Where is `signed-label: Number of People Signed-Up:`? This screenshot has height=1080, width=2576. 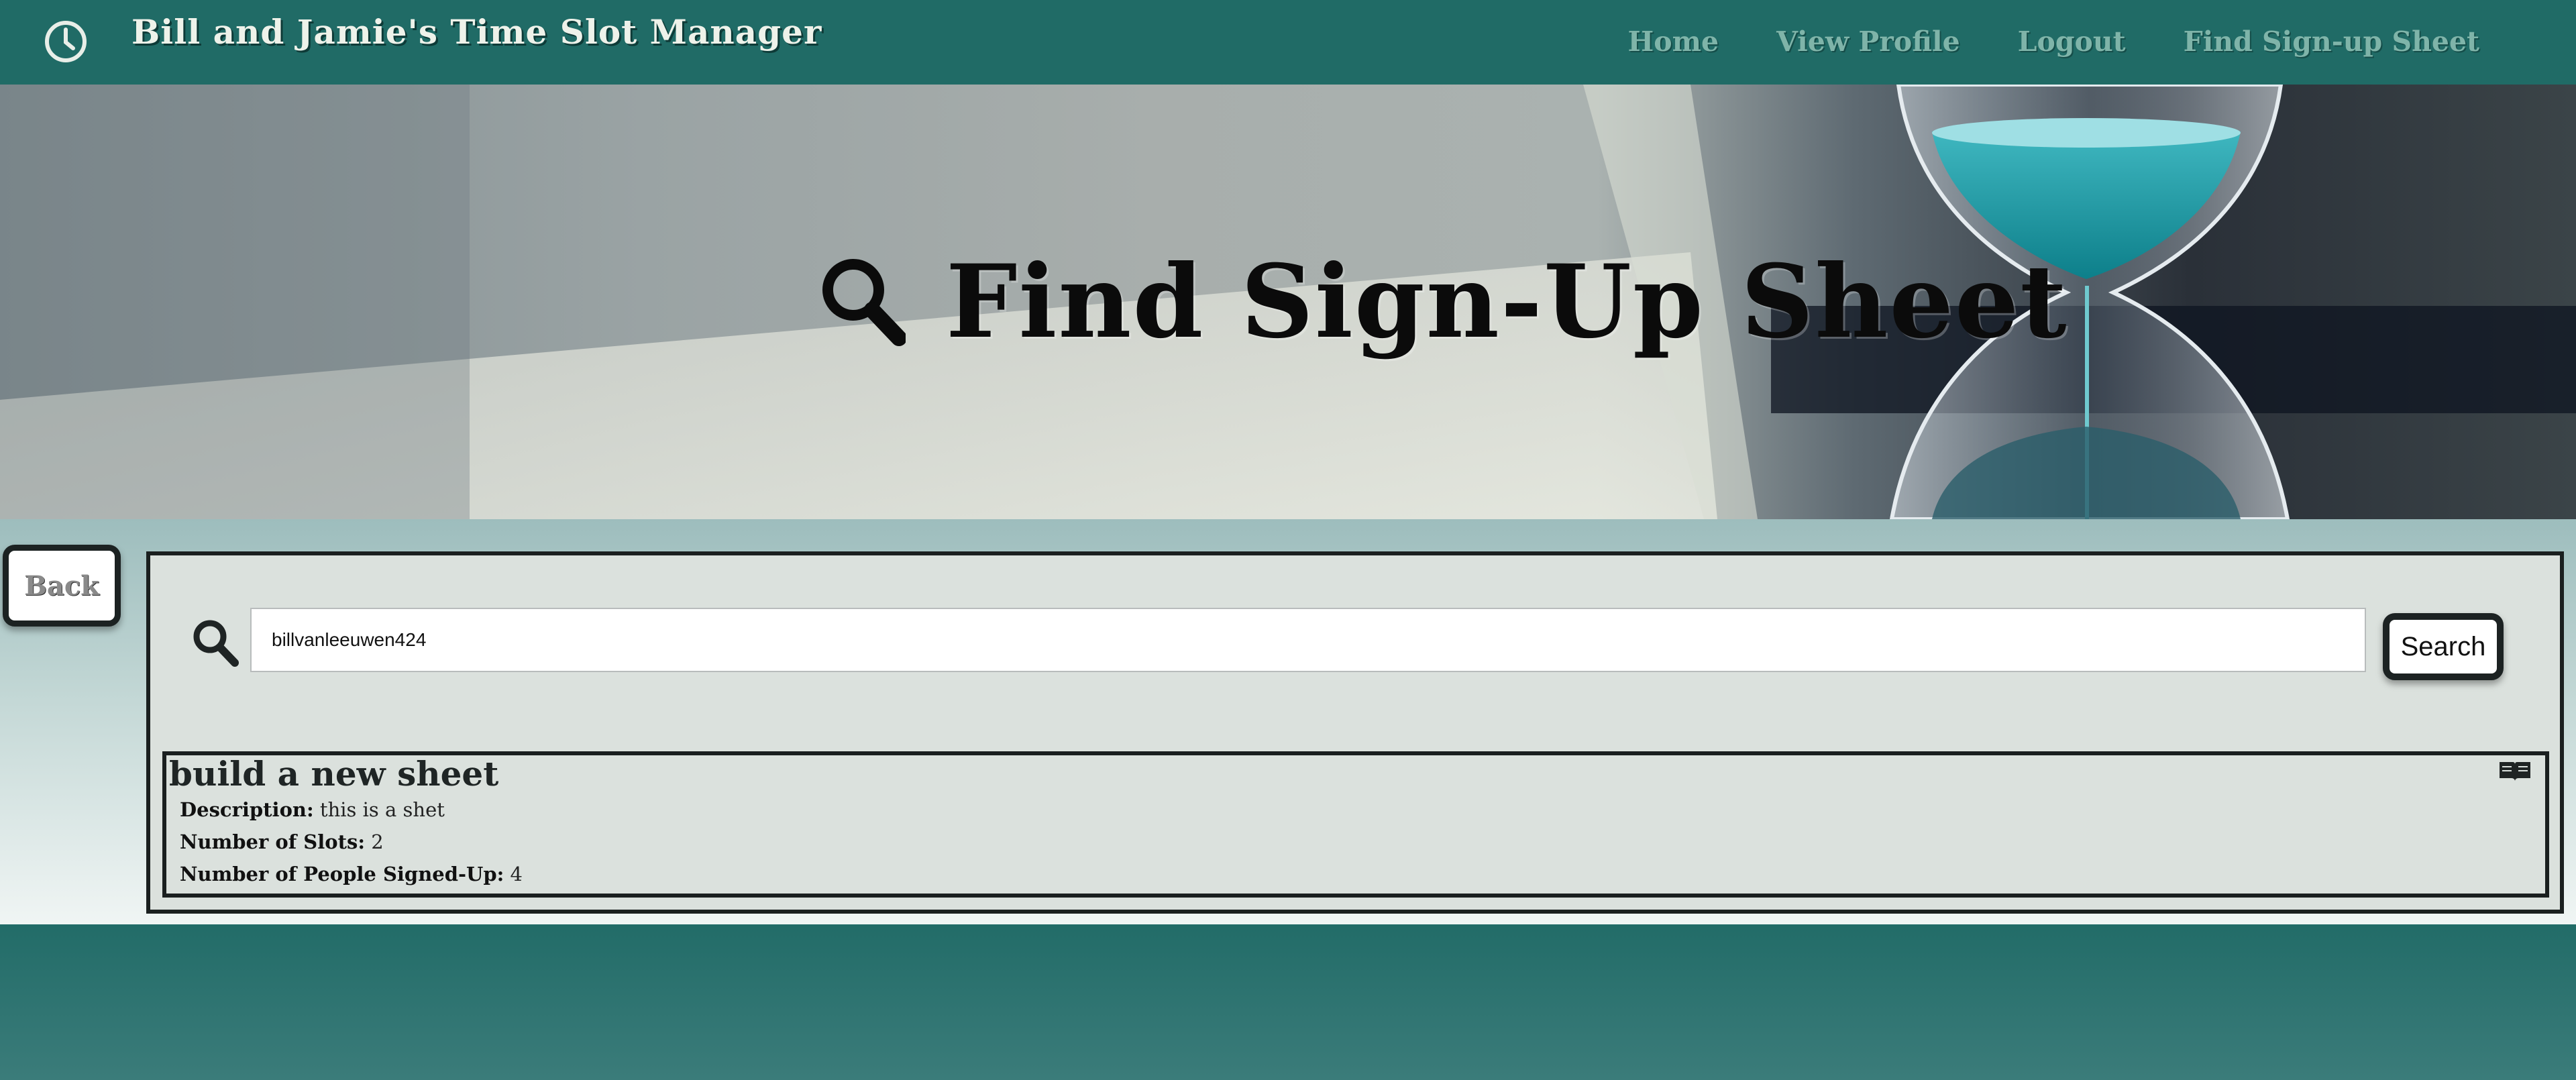
signed-label: Number of People Signed-Up: is located at coordinates (342, 874).